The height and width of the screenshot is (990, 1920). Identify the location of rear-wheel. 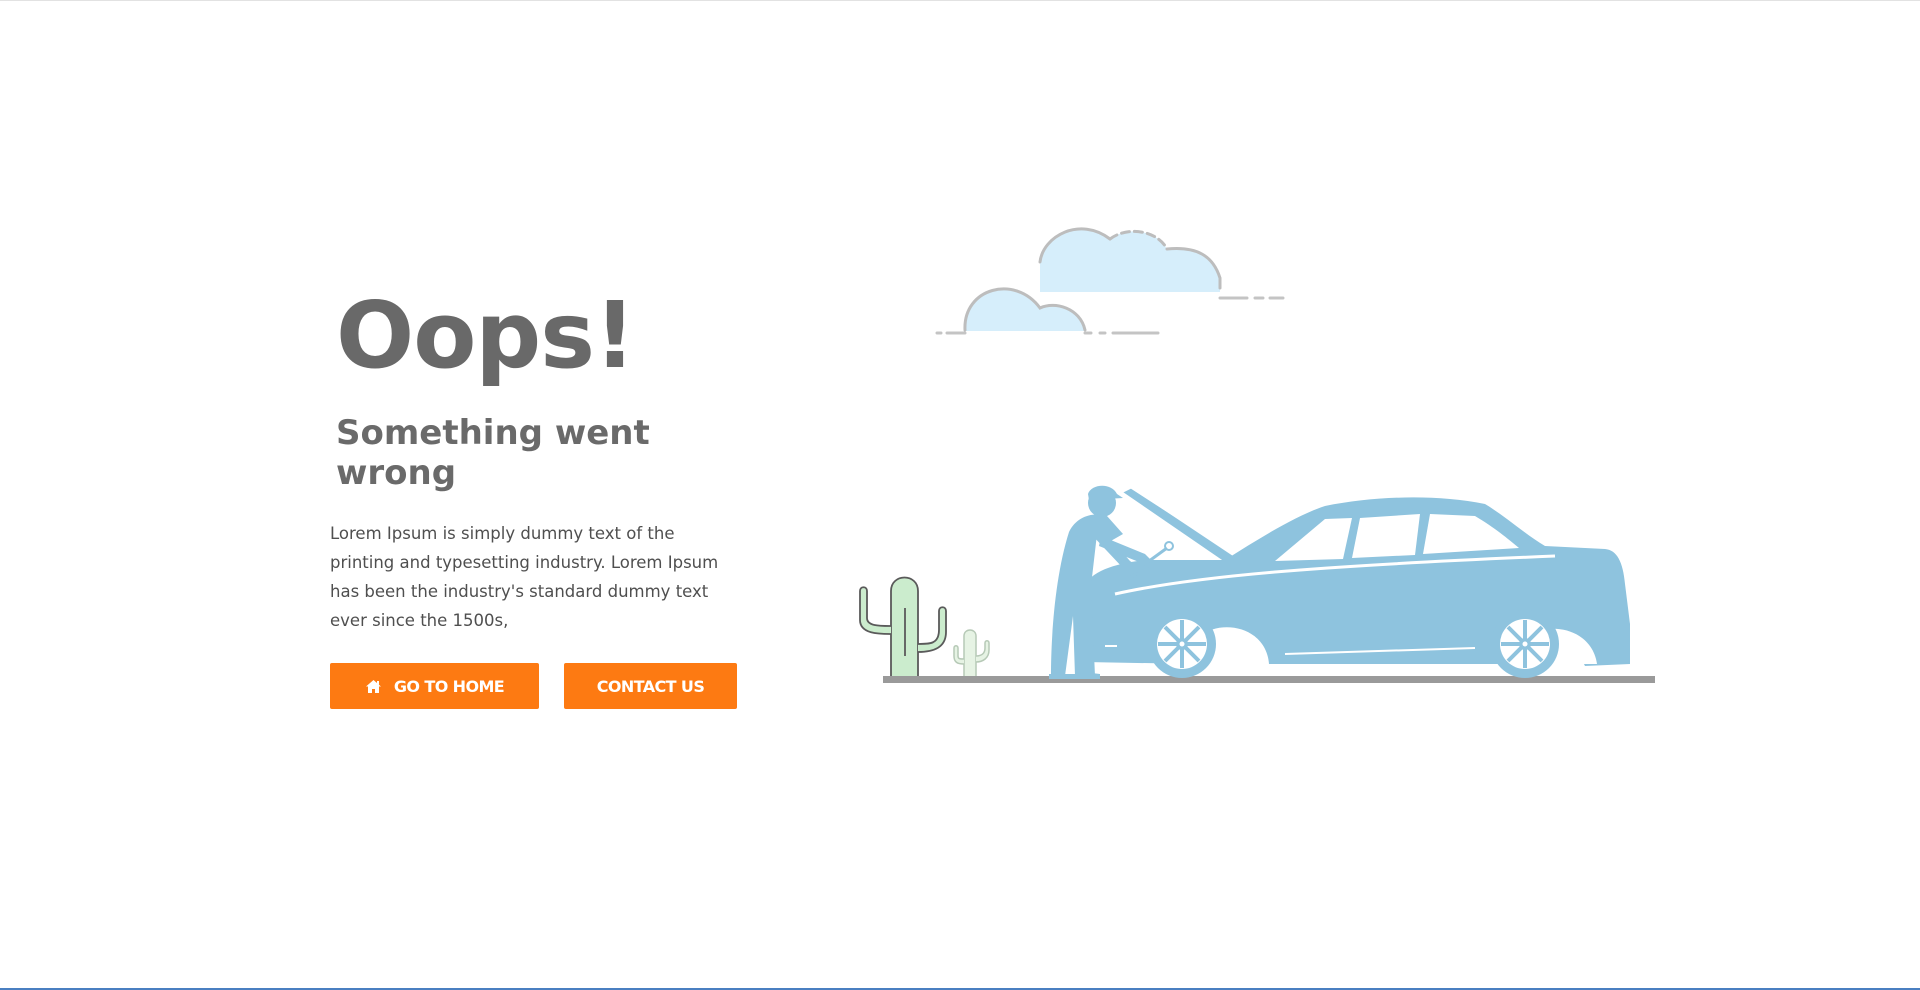
(1525, 644).